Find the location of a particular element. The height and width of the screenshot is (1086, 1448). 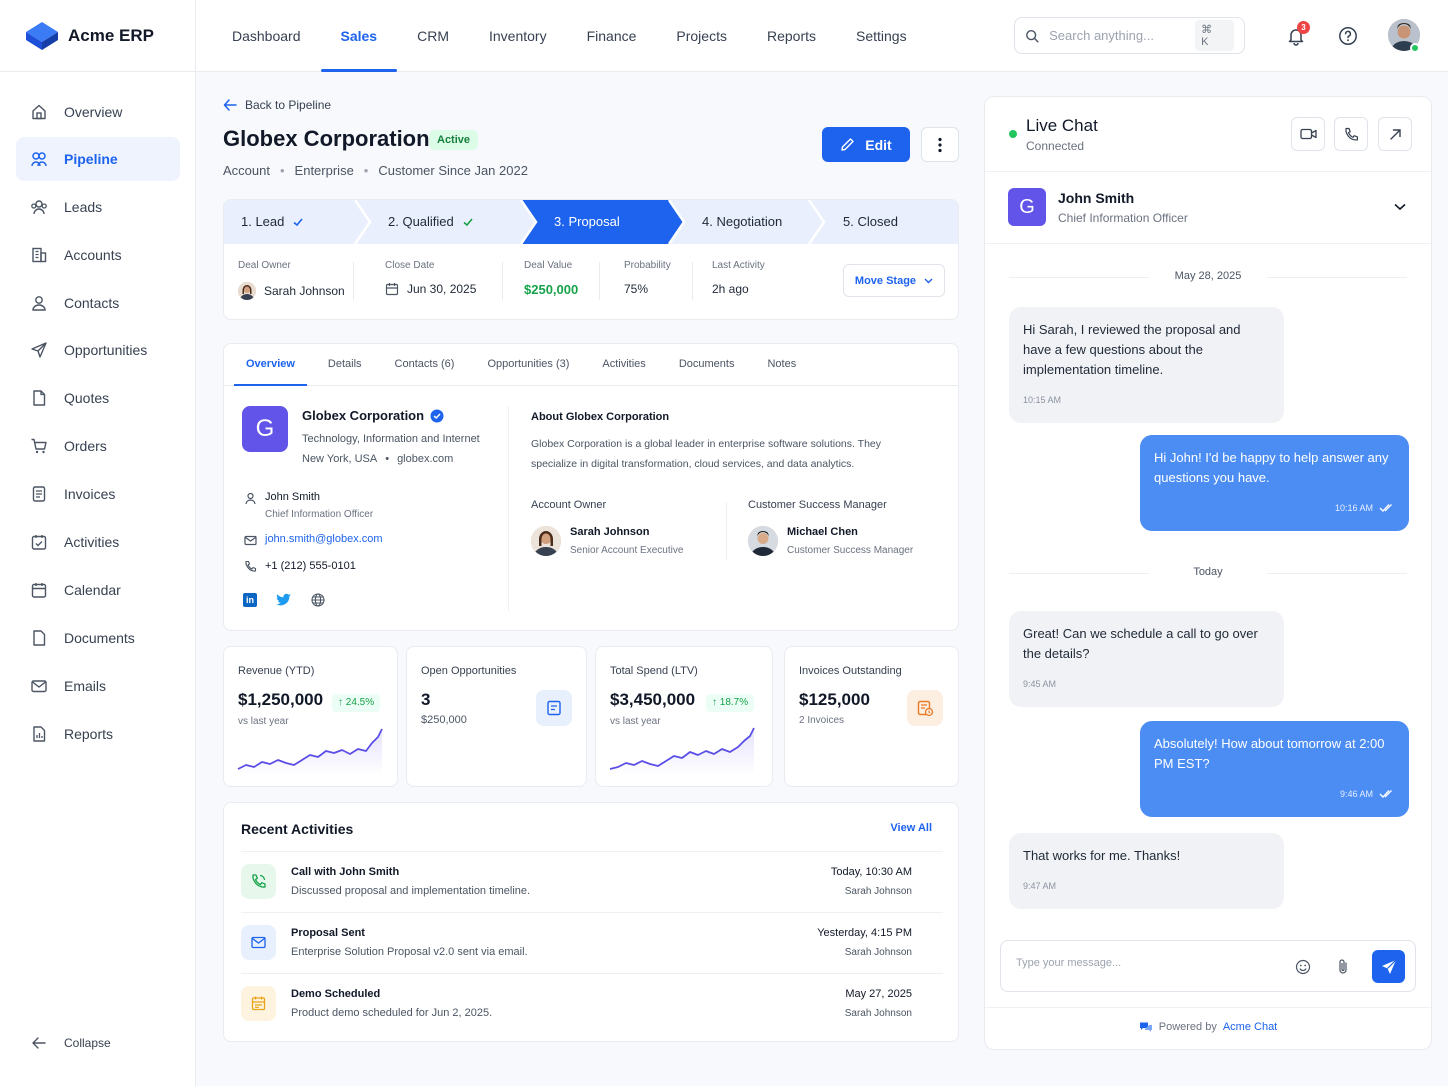

activity-time: May 27, 2025 is located at coordinates (878, 994).